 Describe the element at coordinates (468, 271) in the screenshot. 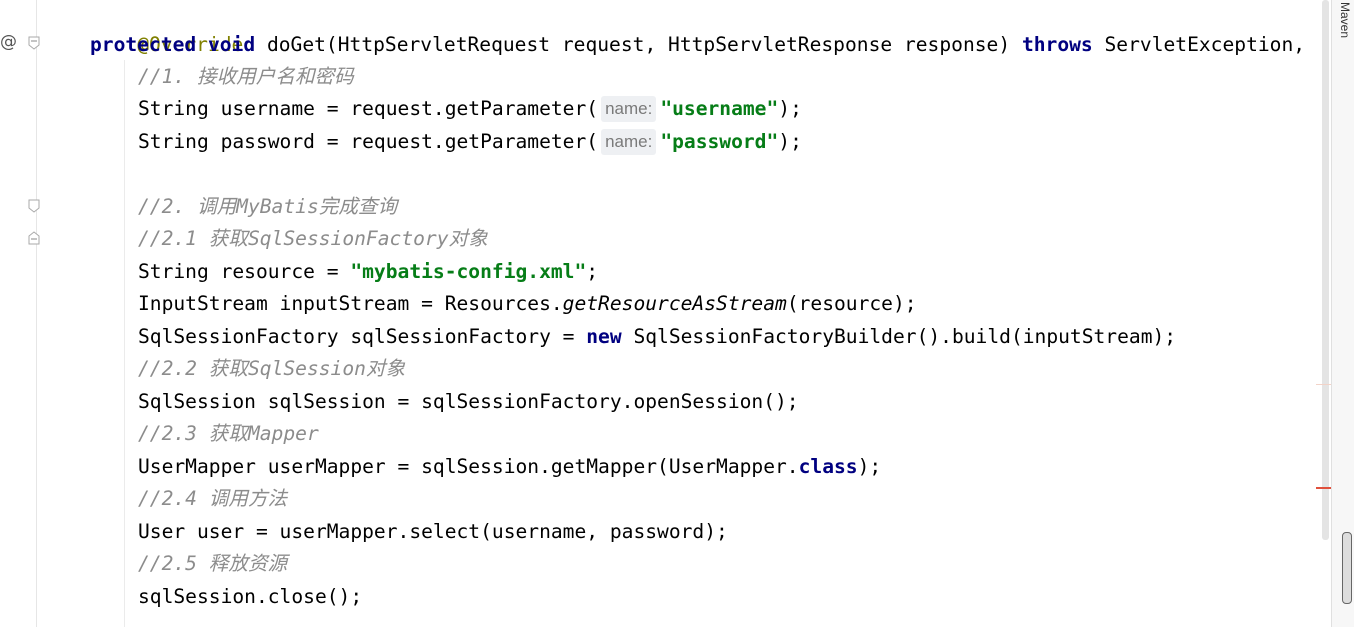

I see `string-token: "mybatis-config.xml"` at that location.